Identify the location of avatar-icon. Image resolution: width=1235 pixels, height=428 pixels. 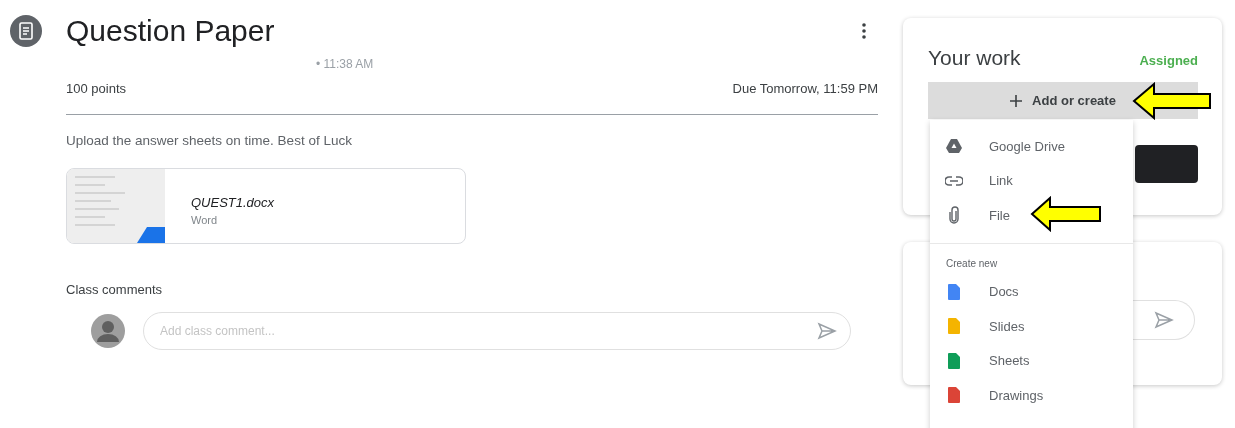
(108, 331).